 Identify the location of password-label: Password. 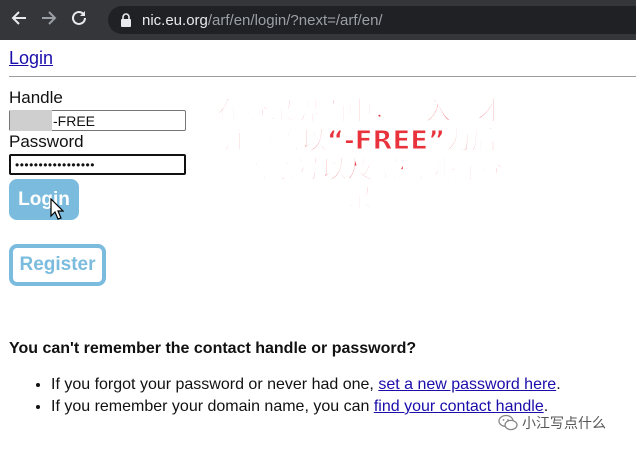
(46, 141).